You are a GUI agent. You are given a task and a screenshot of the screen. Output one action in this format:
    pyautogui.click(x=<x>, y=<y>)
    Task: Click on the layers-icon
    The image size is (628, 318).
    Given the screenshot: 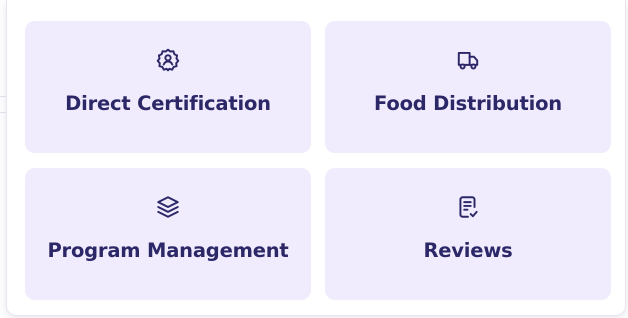 What is the action you would take?
    pyautogui.click(x=168, y=207)
    